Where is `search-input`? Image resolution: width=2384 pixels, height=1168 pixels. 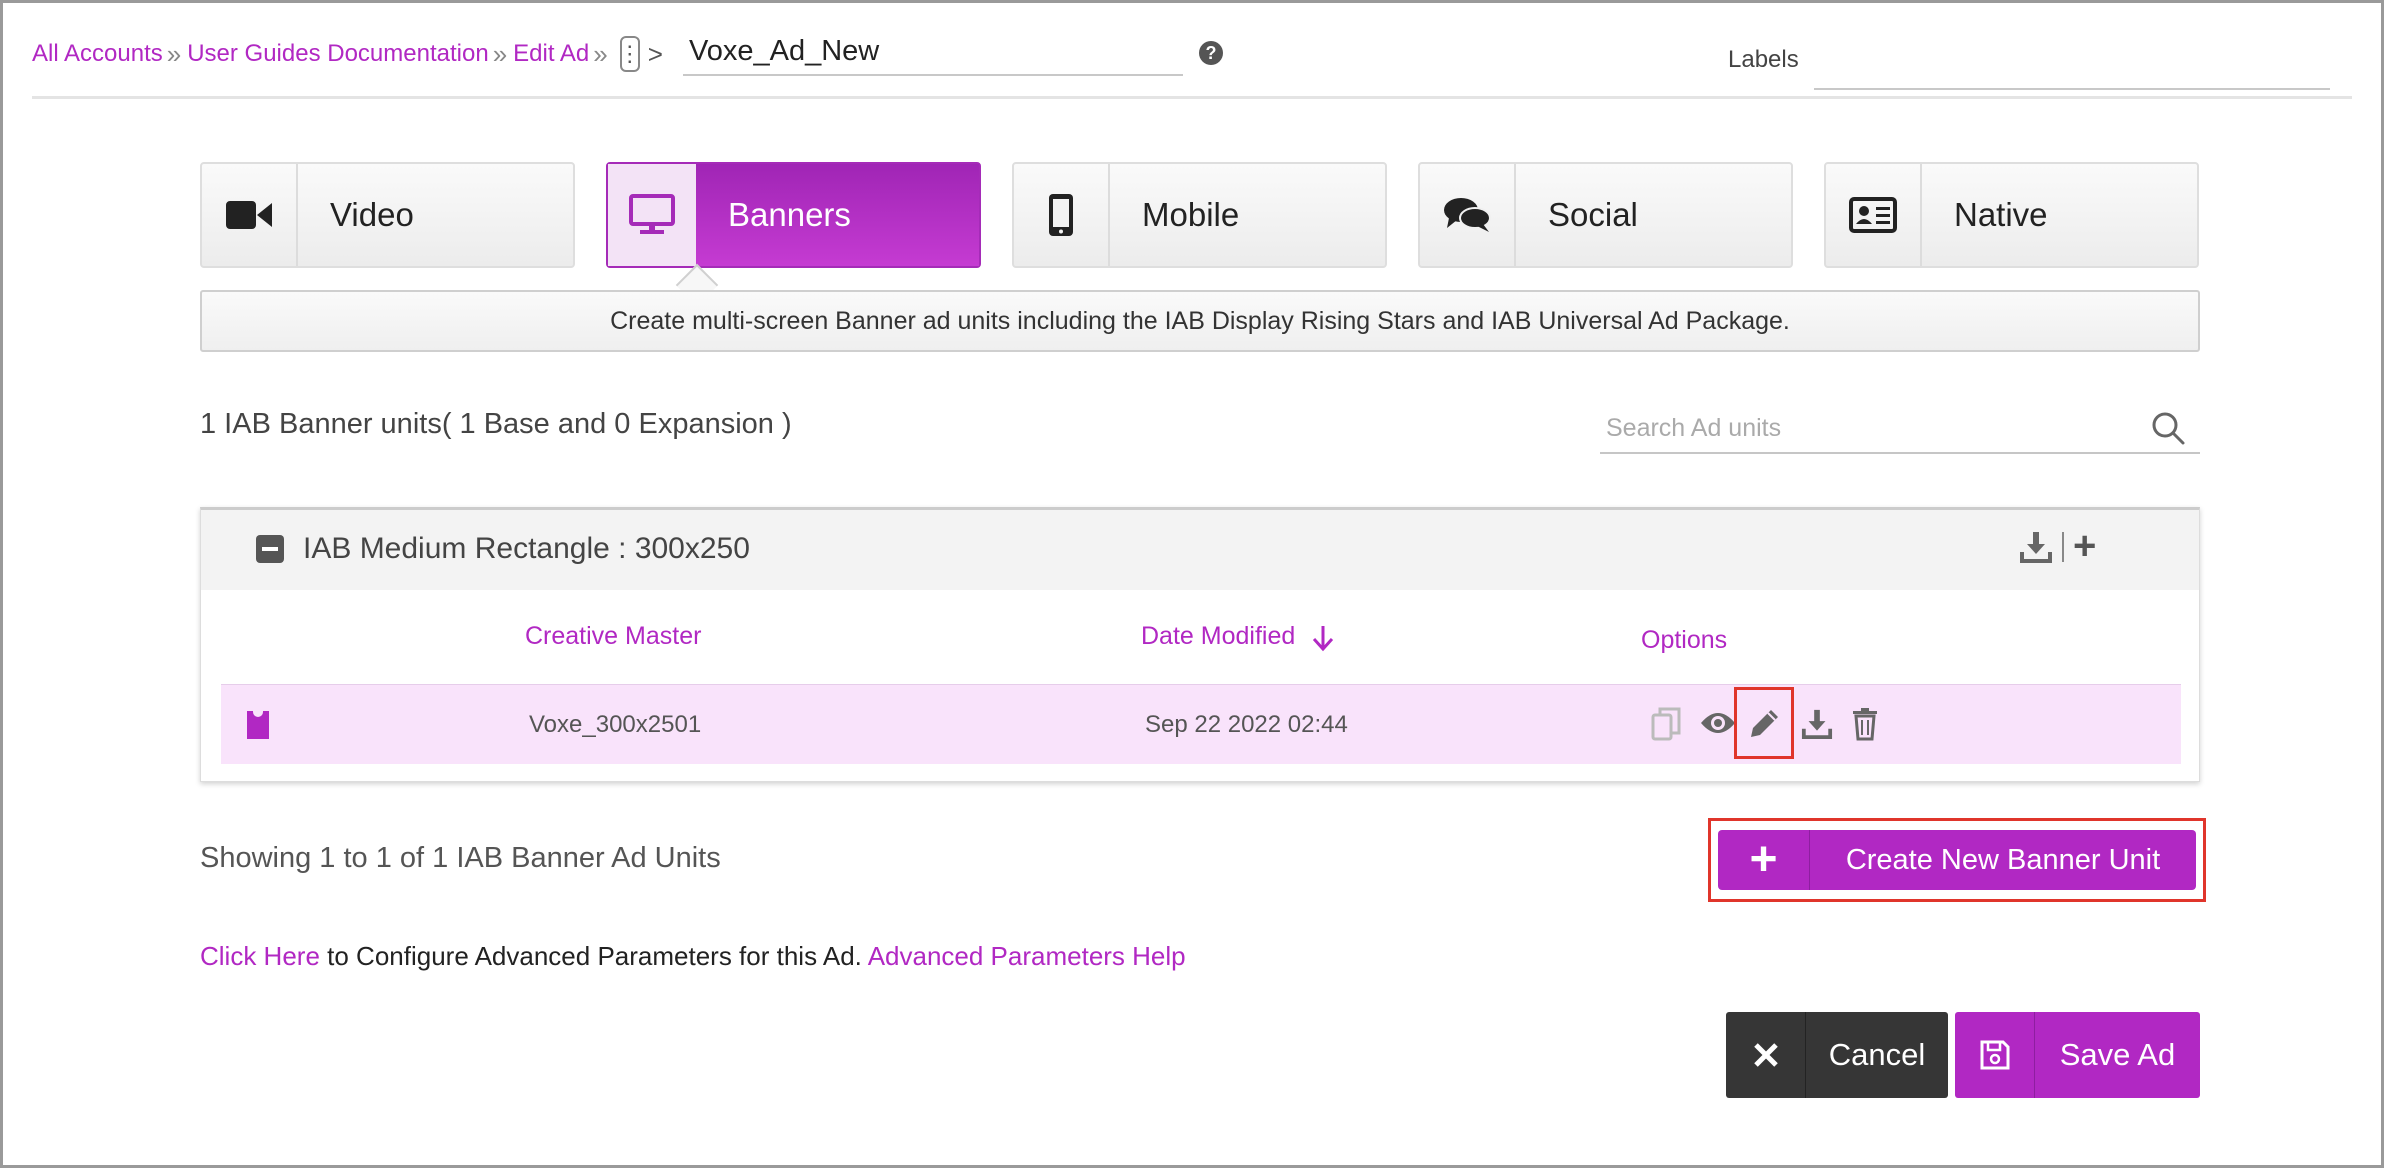 search-input is located at coordinates (1900, 429).